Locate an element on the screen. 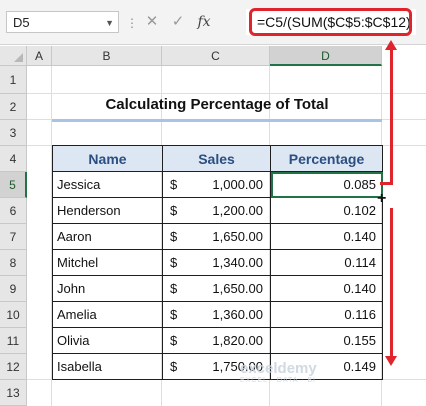 The width and height of the screenshot is (426, 406). cell-name: Amelia is located at coordinates (107, 314).